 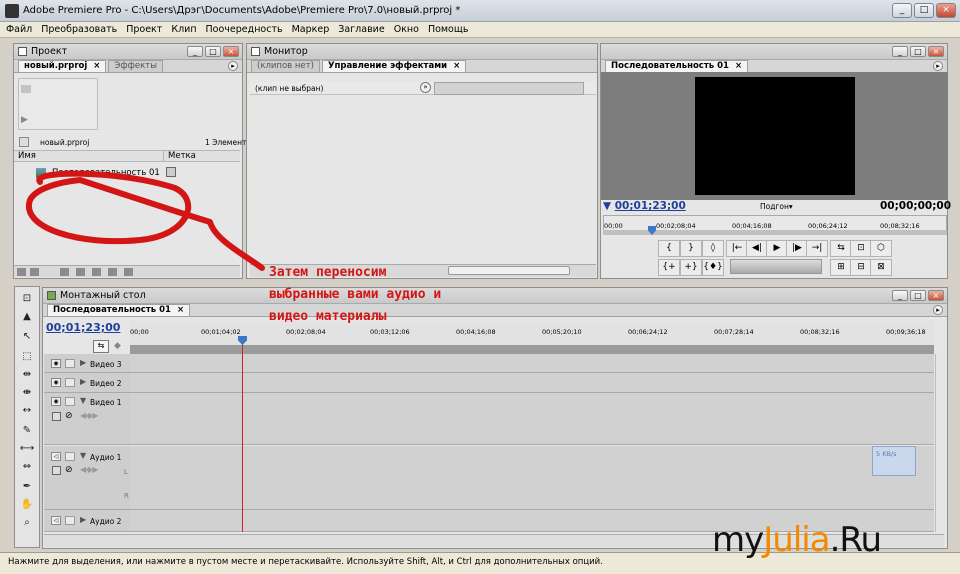 I want to click on watermark-logo: myJulia.Ru, so click(x=797, y=540).